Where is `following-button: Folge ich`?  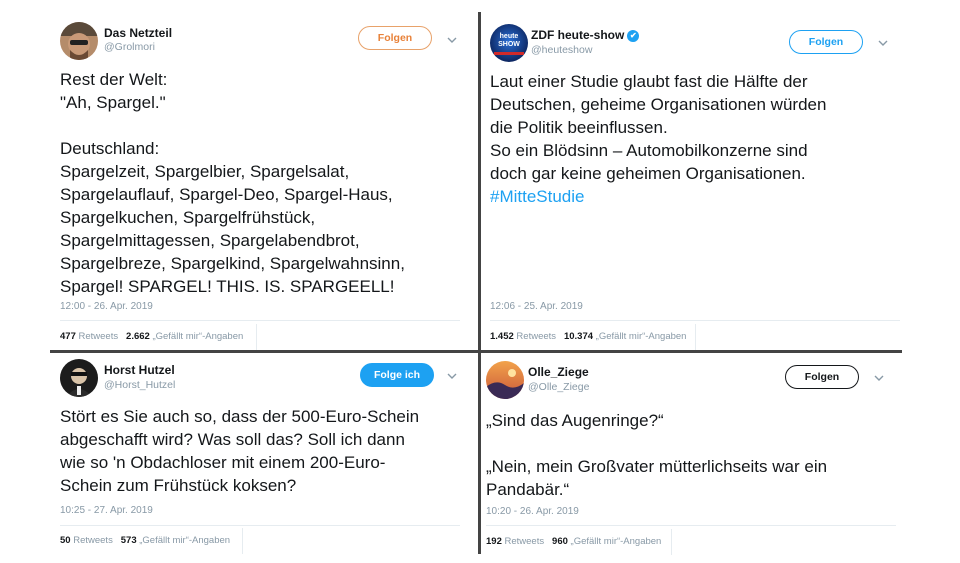 following-button: Folge ich is located at coordinates (397, 375).